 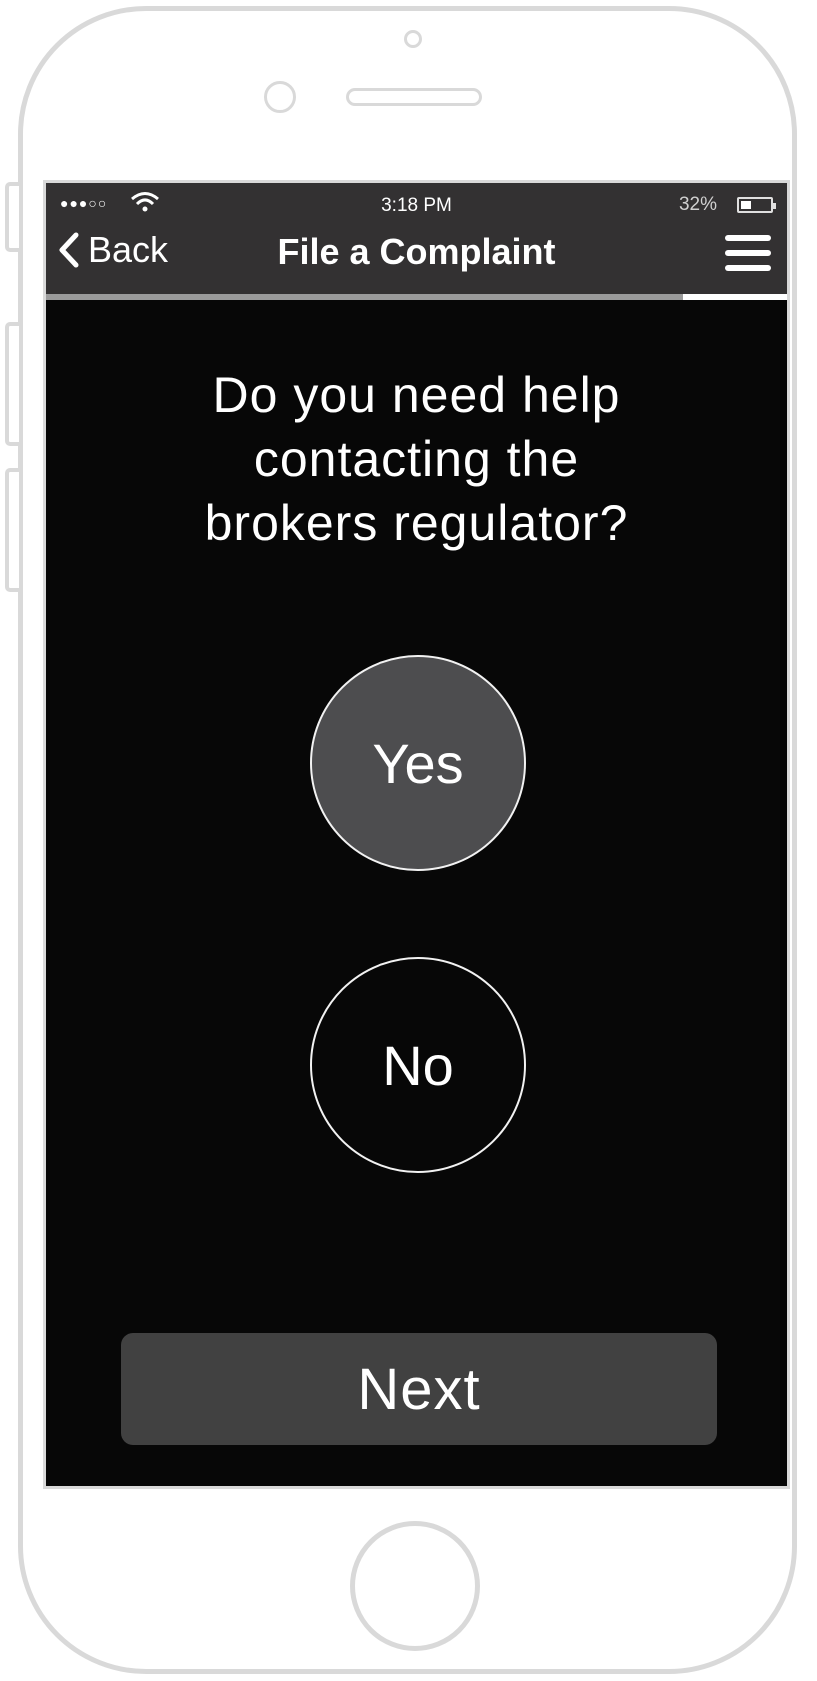 What do you see at coordinates (413, 39) in the screenshot?
I see `proximity-sensor` at bounding box center [413, 39].